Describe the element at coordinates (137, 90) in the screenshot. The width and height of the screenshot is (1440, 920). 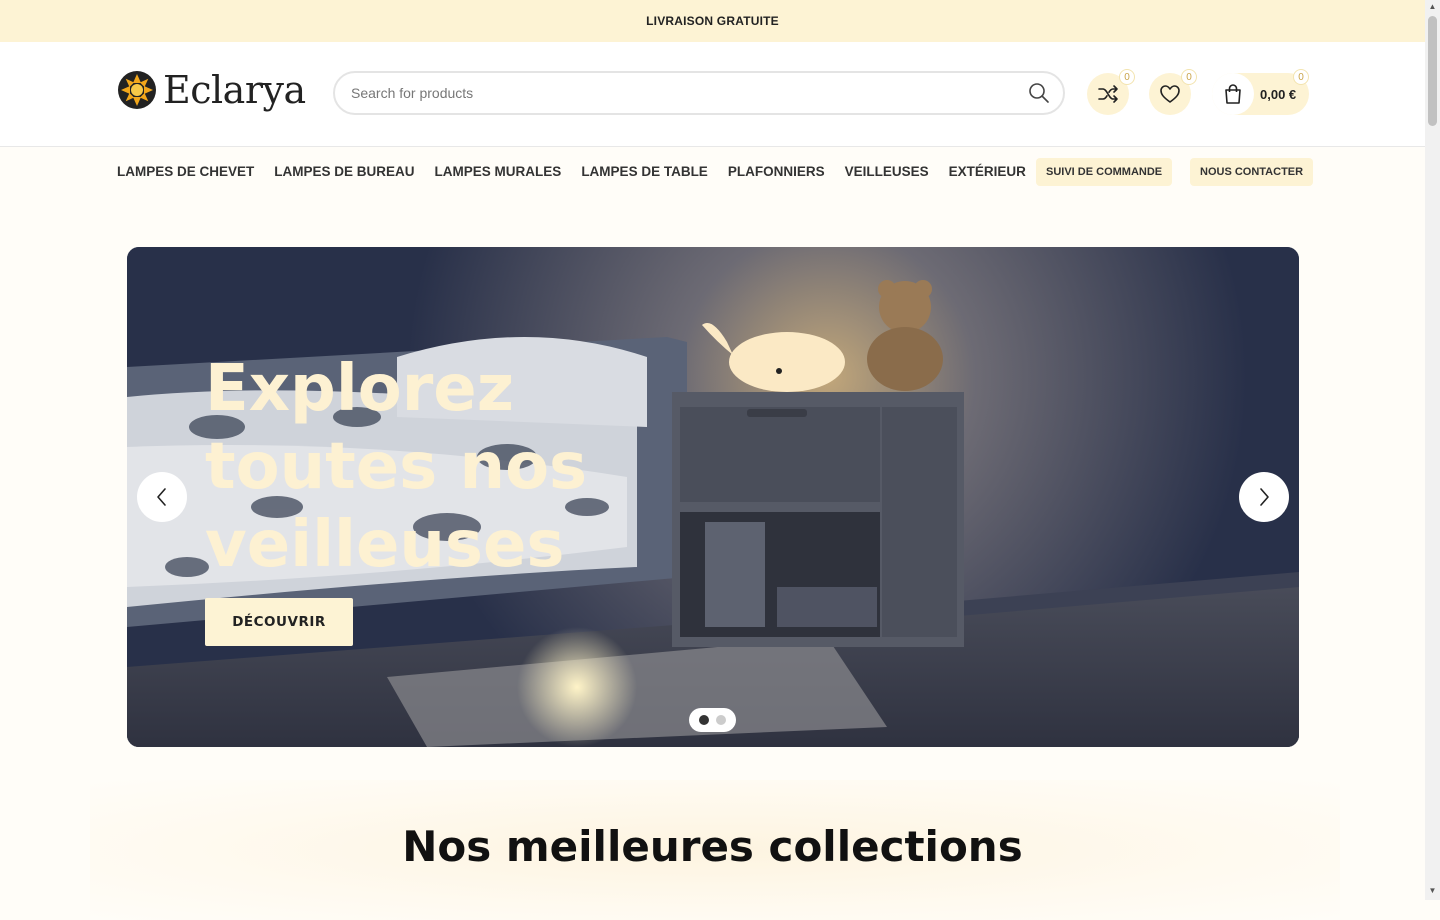
I see `sun-logo-icon` at that location.